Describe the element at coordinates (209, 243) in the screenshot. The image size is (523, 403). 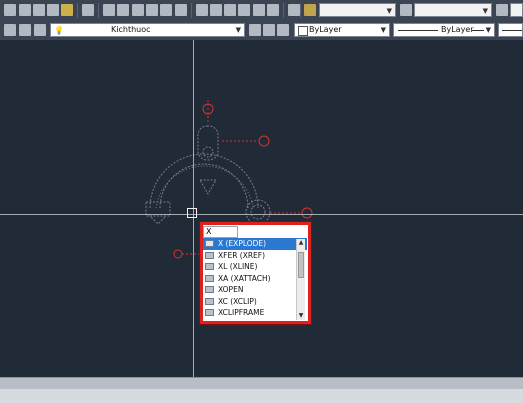
I see `explode-icon` at that location.